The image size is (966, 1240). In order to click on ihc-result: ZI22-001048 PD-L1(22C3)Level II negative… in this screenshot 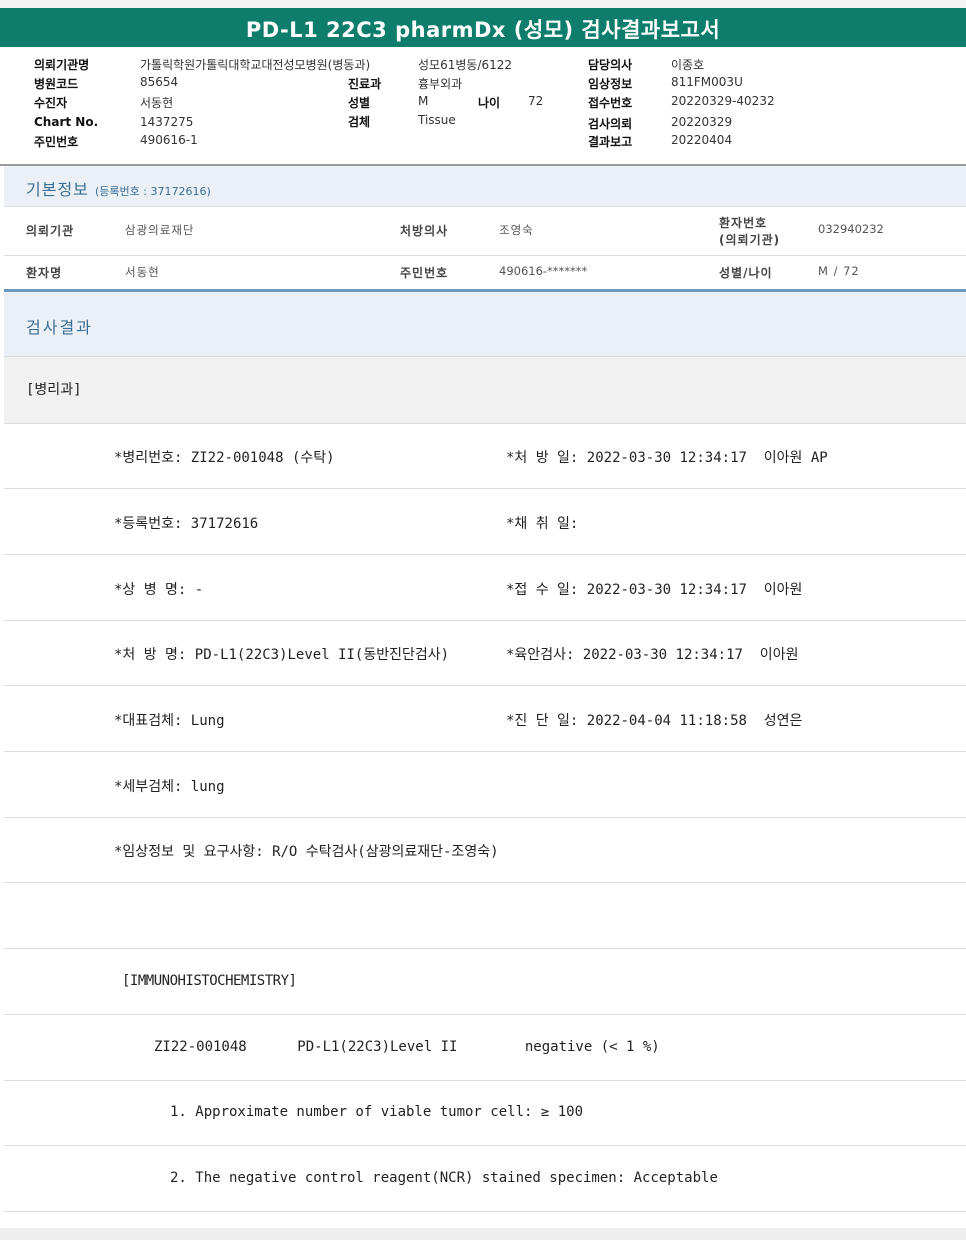, I will do `click(407, 1047)`.